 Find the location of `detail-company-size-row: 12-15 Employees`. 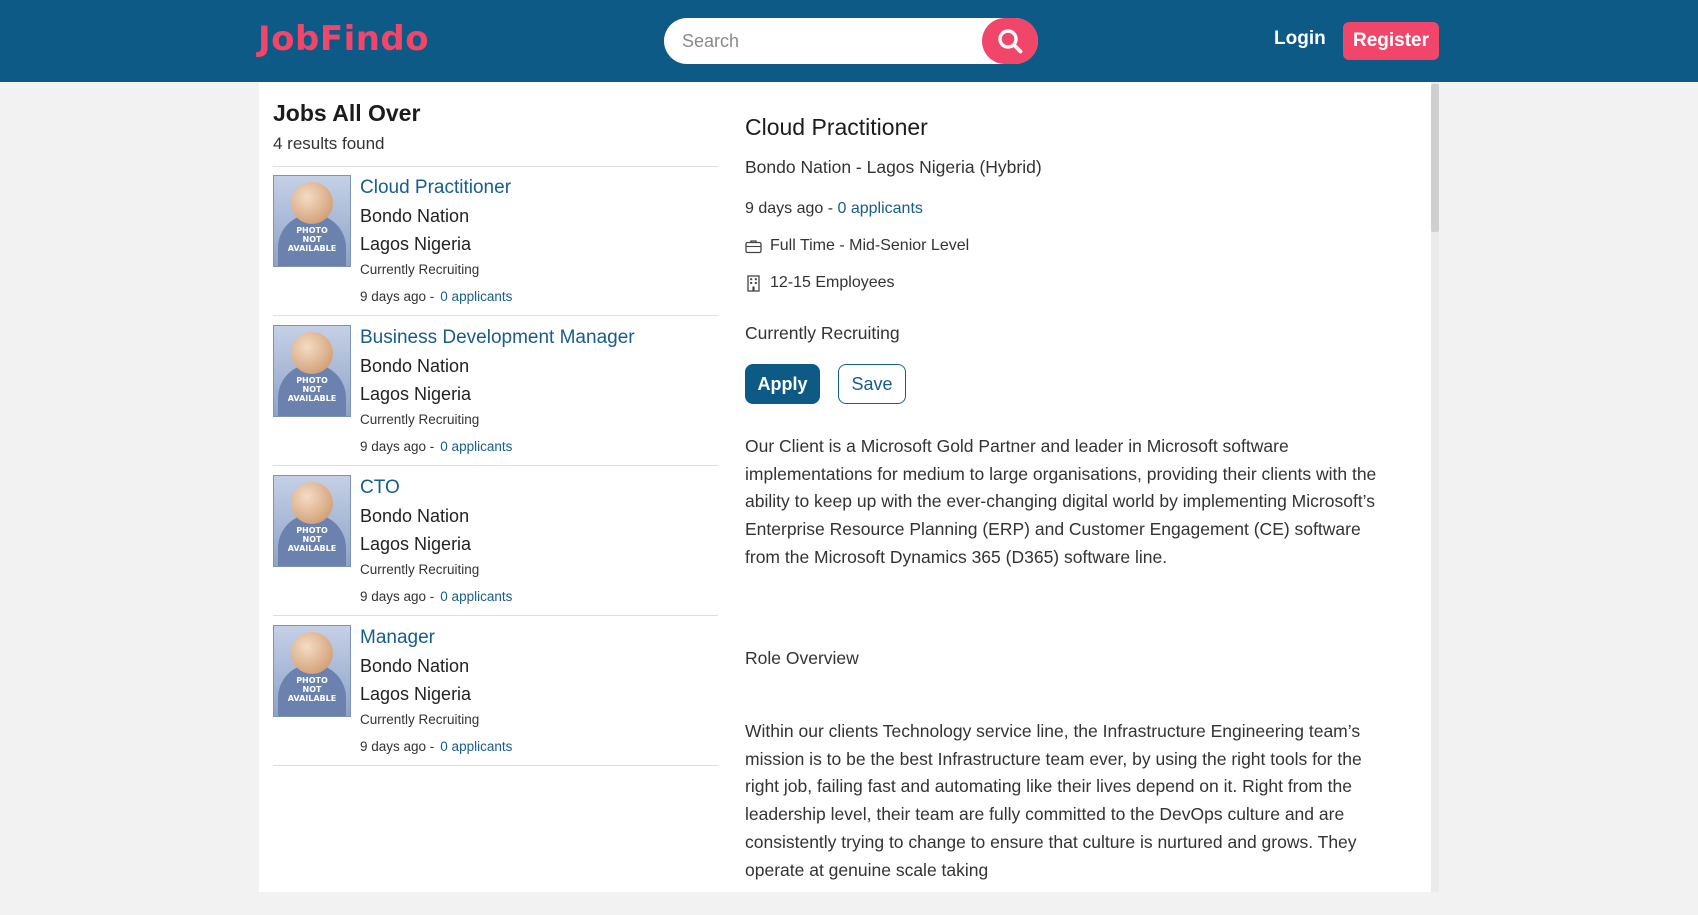

detail-company-size-row: 12-15 Employees is located at coordinates (820, 283).